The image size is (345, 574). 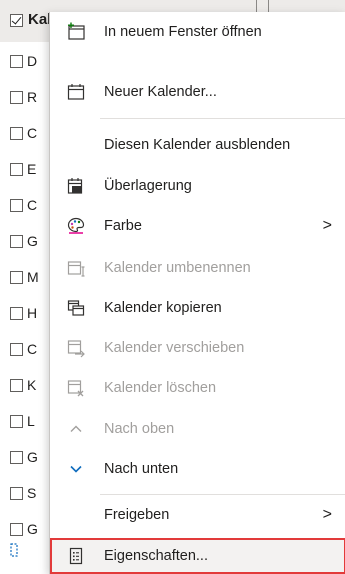 I want to click on menu-item-move-down: Nach unten, so click(x=197, y=469).